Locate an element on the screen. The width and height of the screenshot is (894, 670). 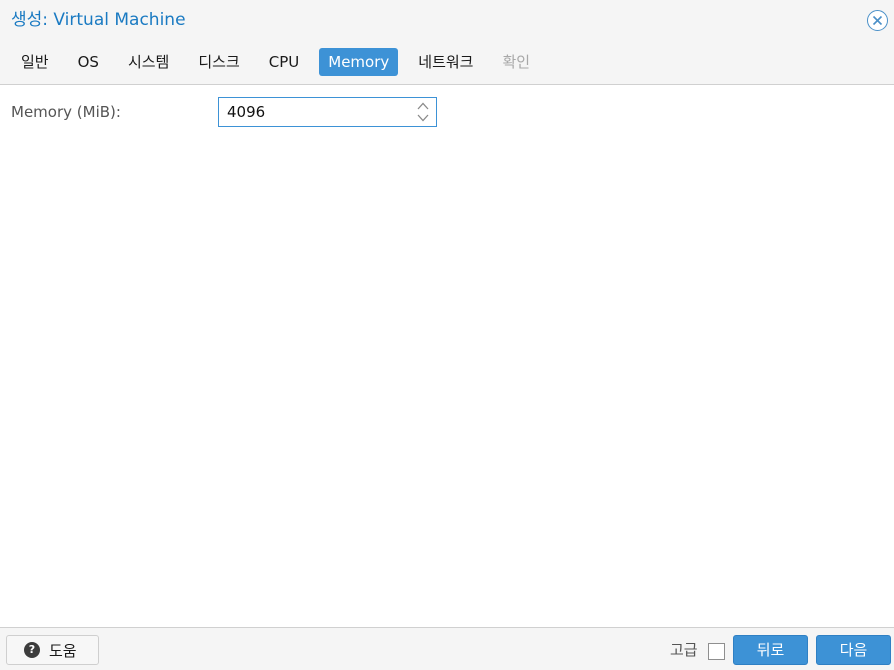
spin-up-button is located at coordinates (423, 106).